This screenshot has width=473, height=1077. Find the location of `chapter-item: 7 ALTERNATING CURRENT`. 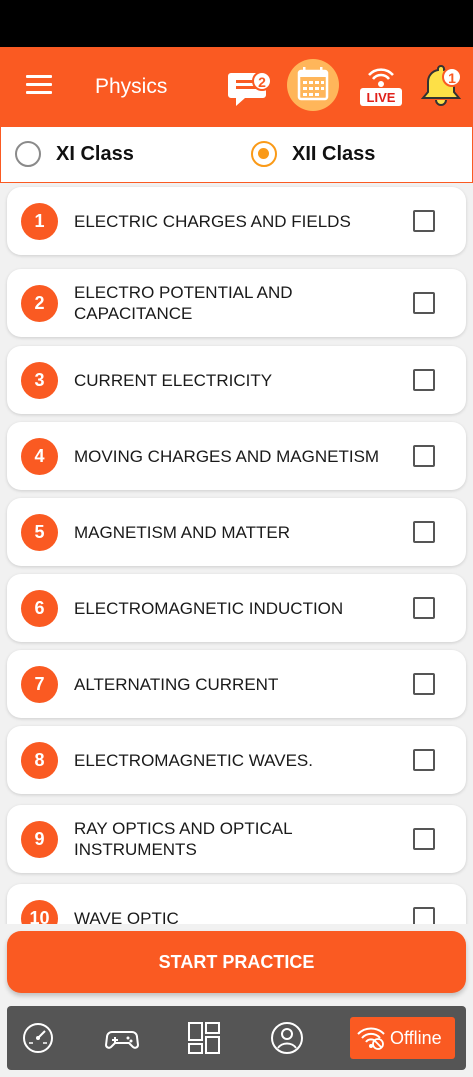

chapter-item: 7 ALTERNATING CURRENT is located at coordinates (236, 684).